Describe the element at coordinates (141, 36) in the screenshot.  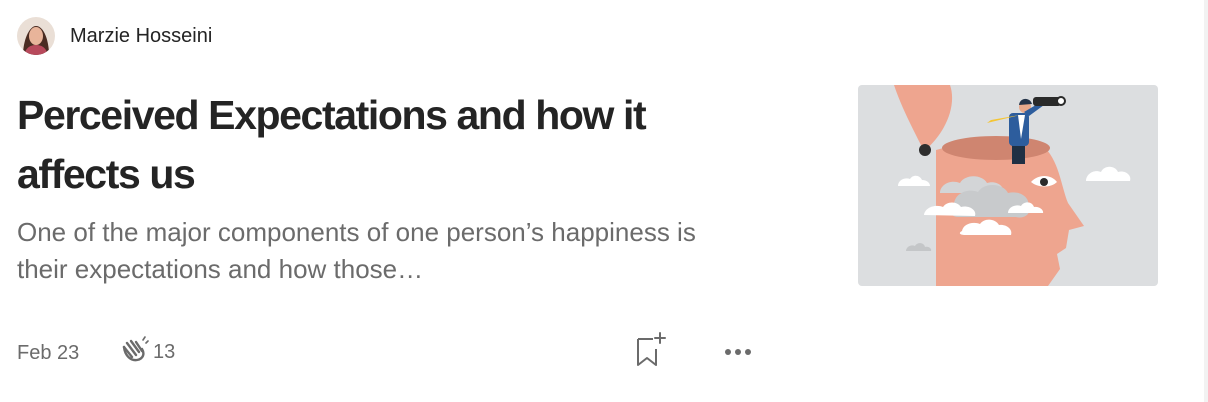
I see `author-name: Marzie Hosseini` at that location.